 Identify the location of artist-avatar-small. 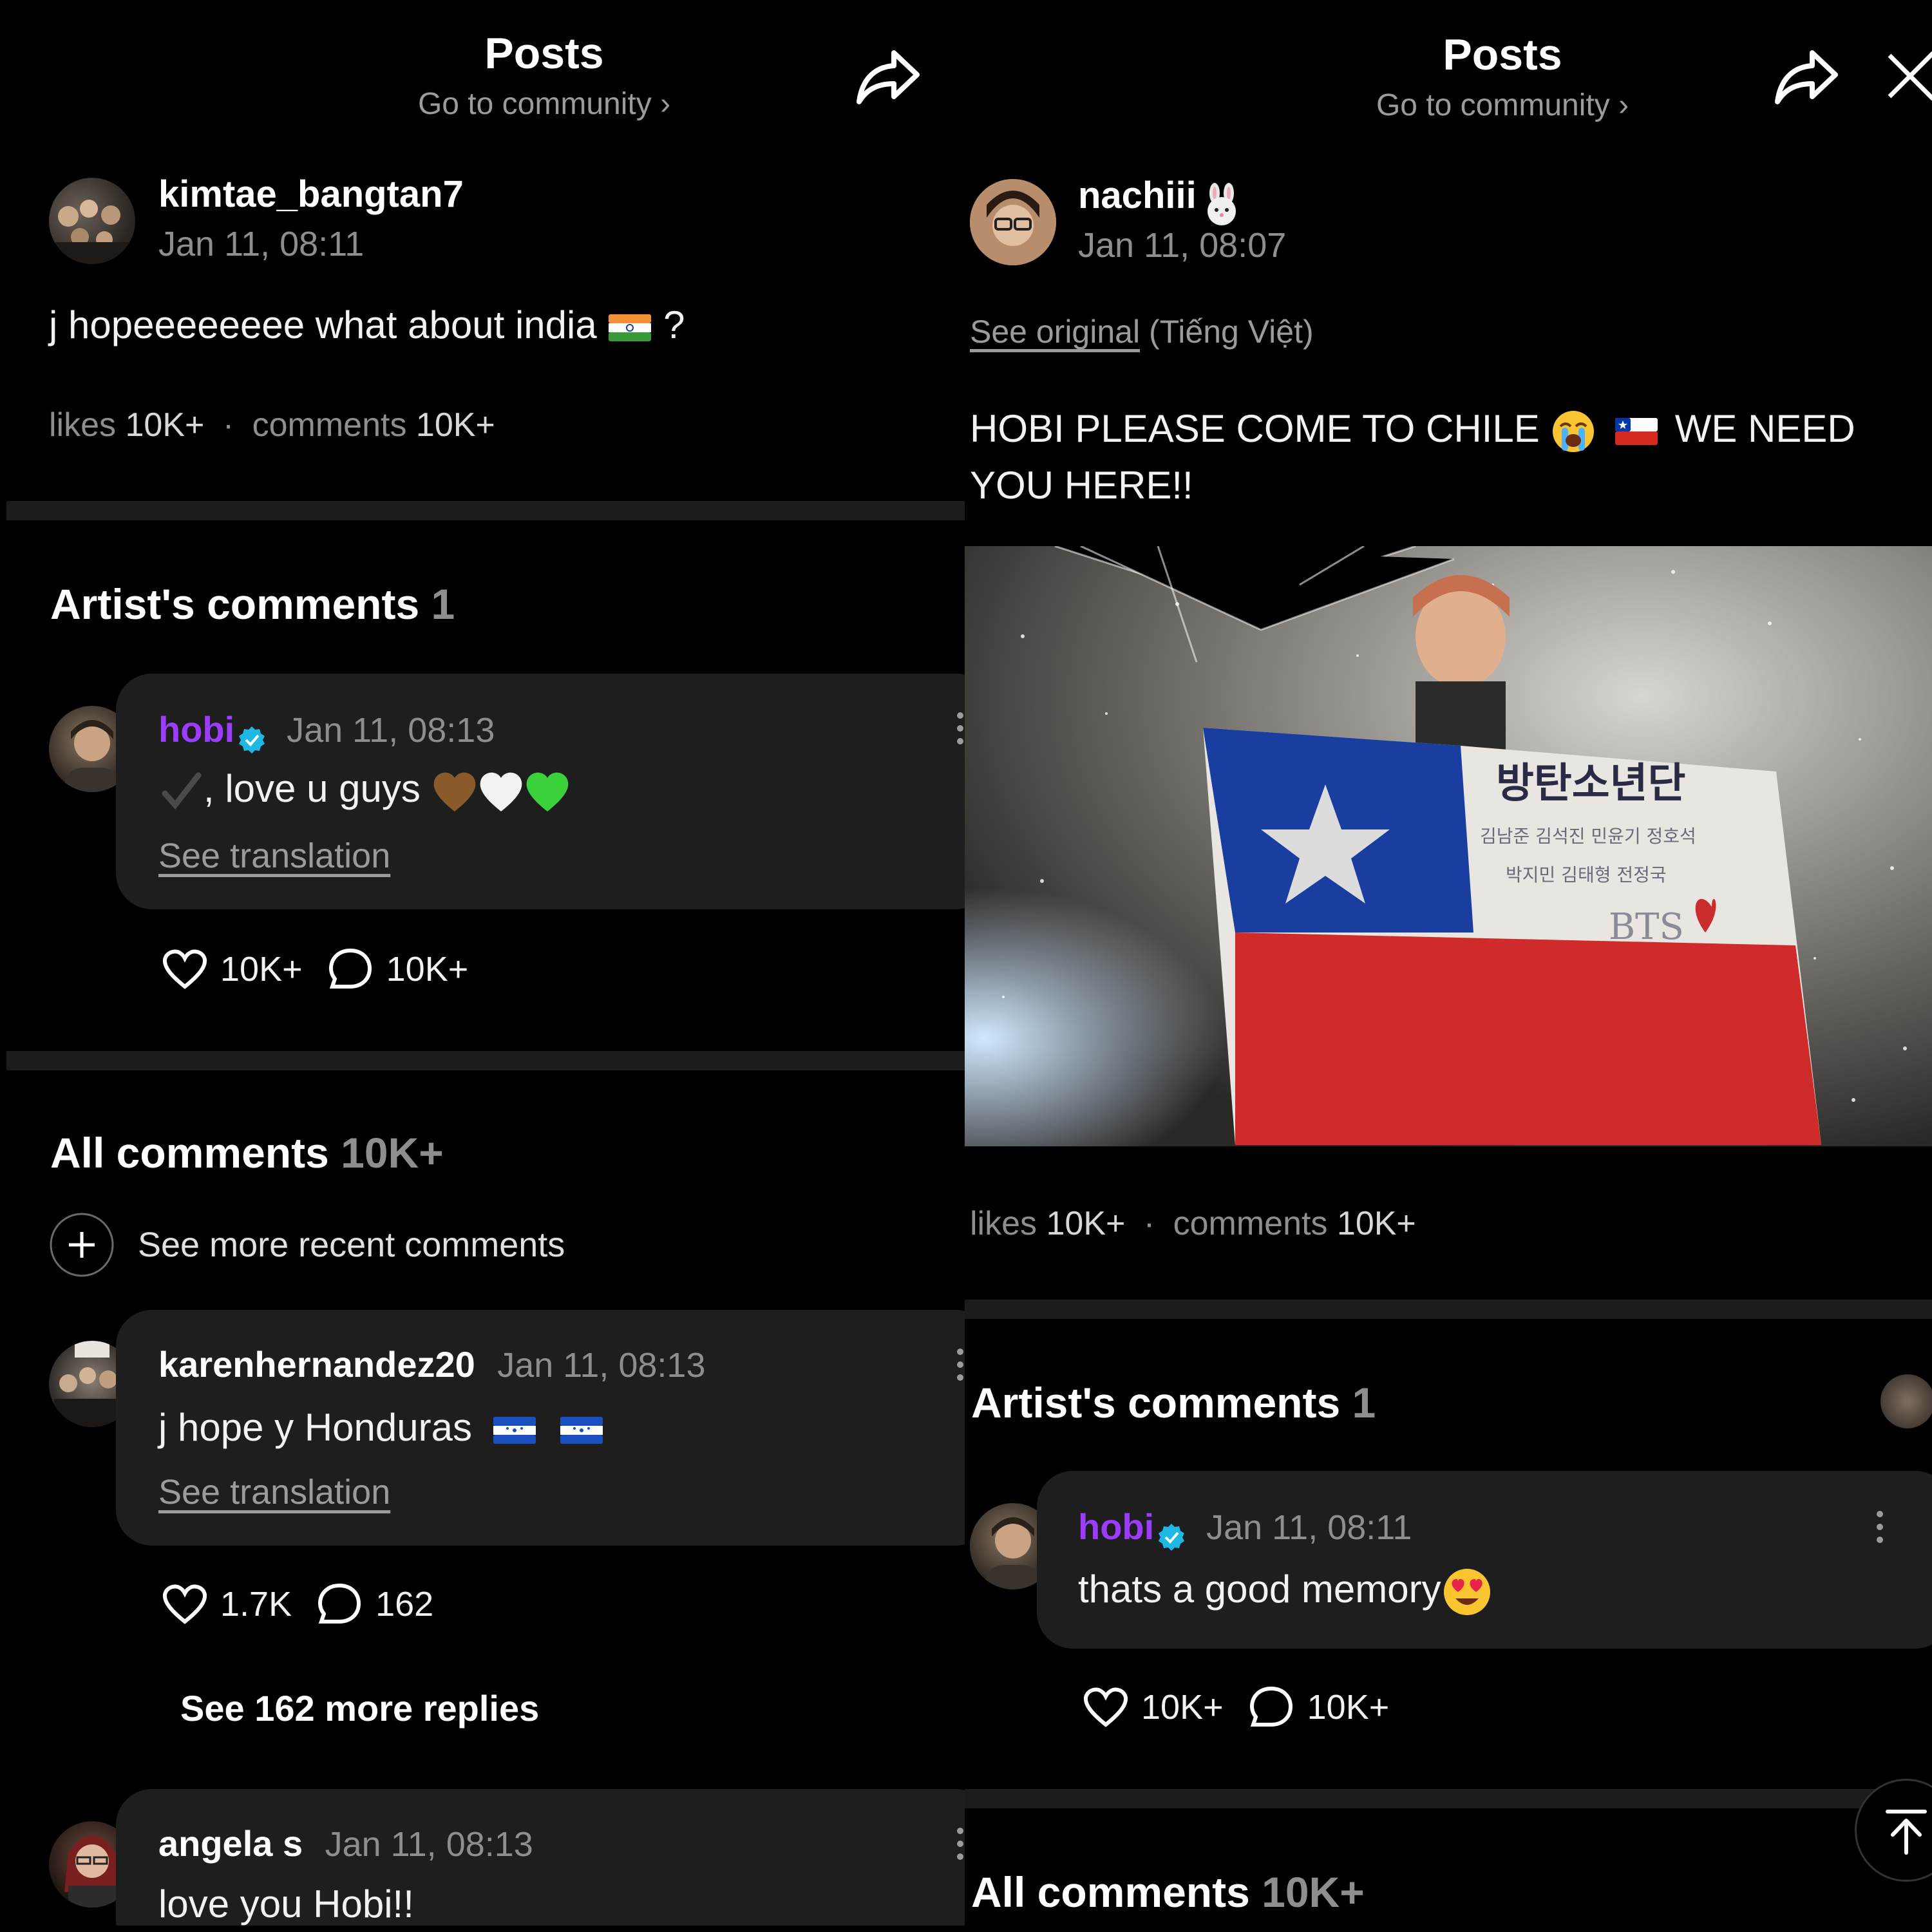
(1906, 1401).